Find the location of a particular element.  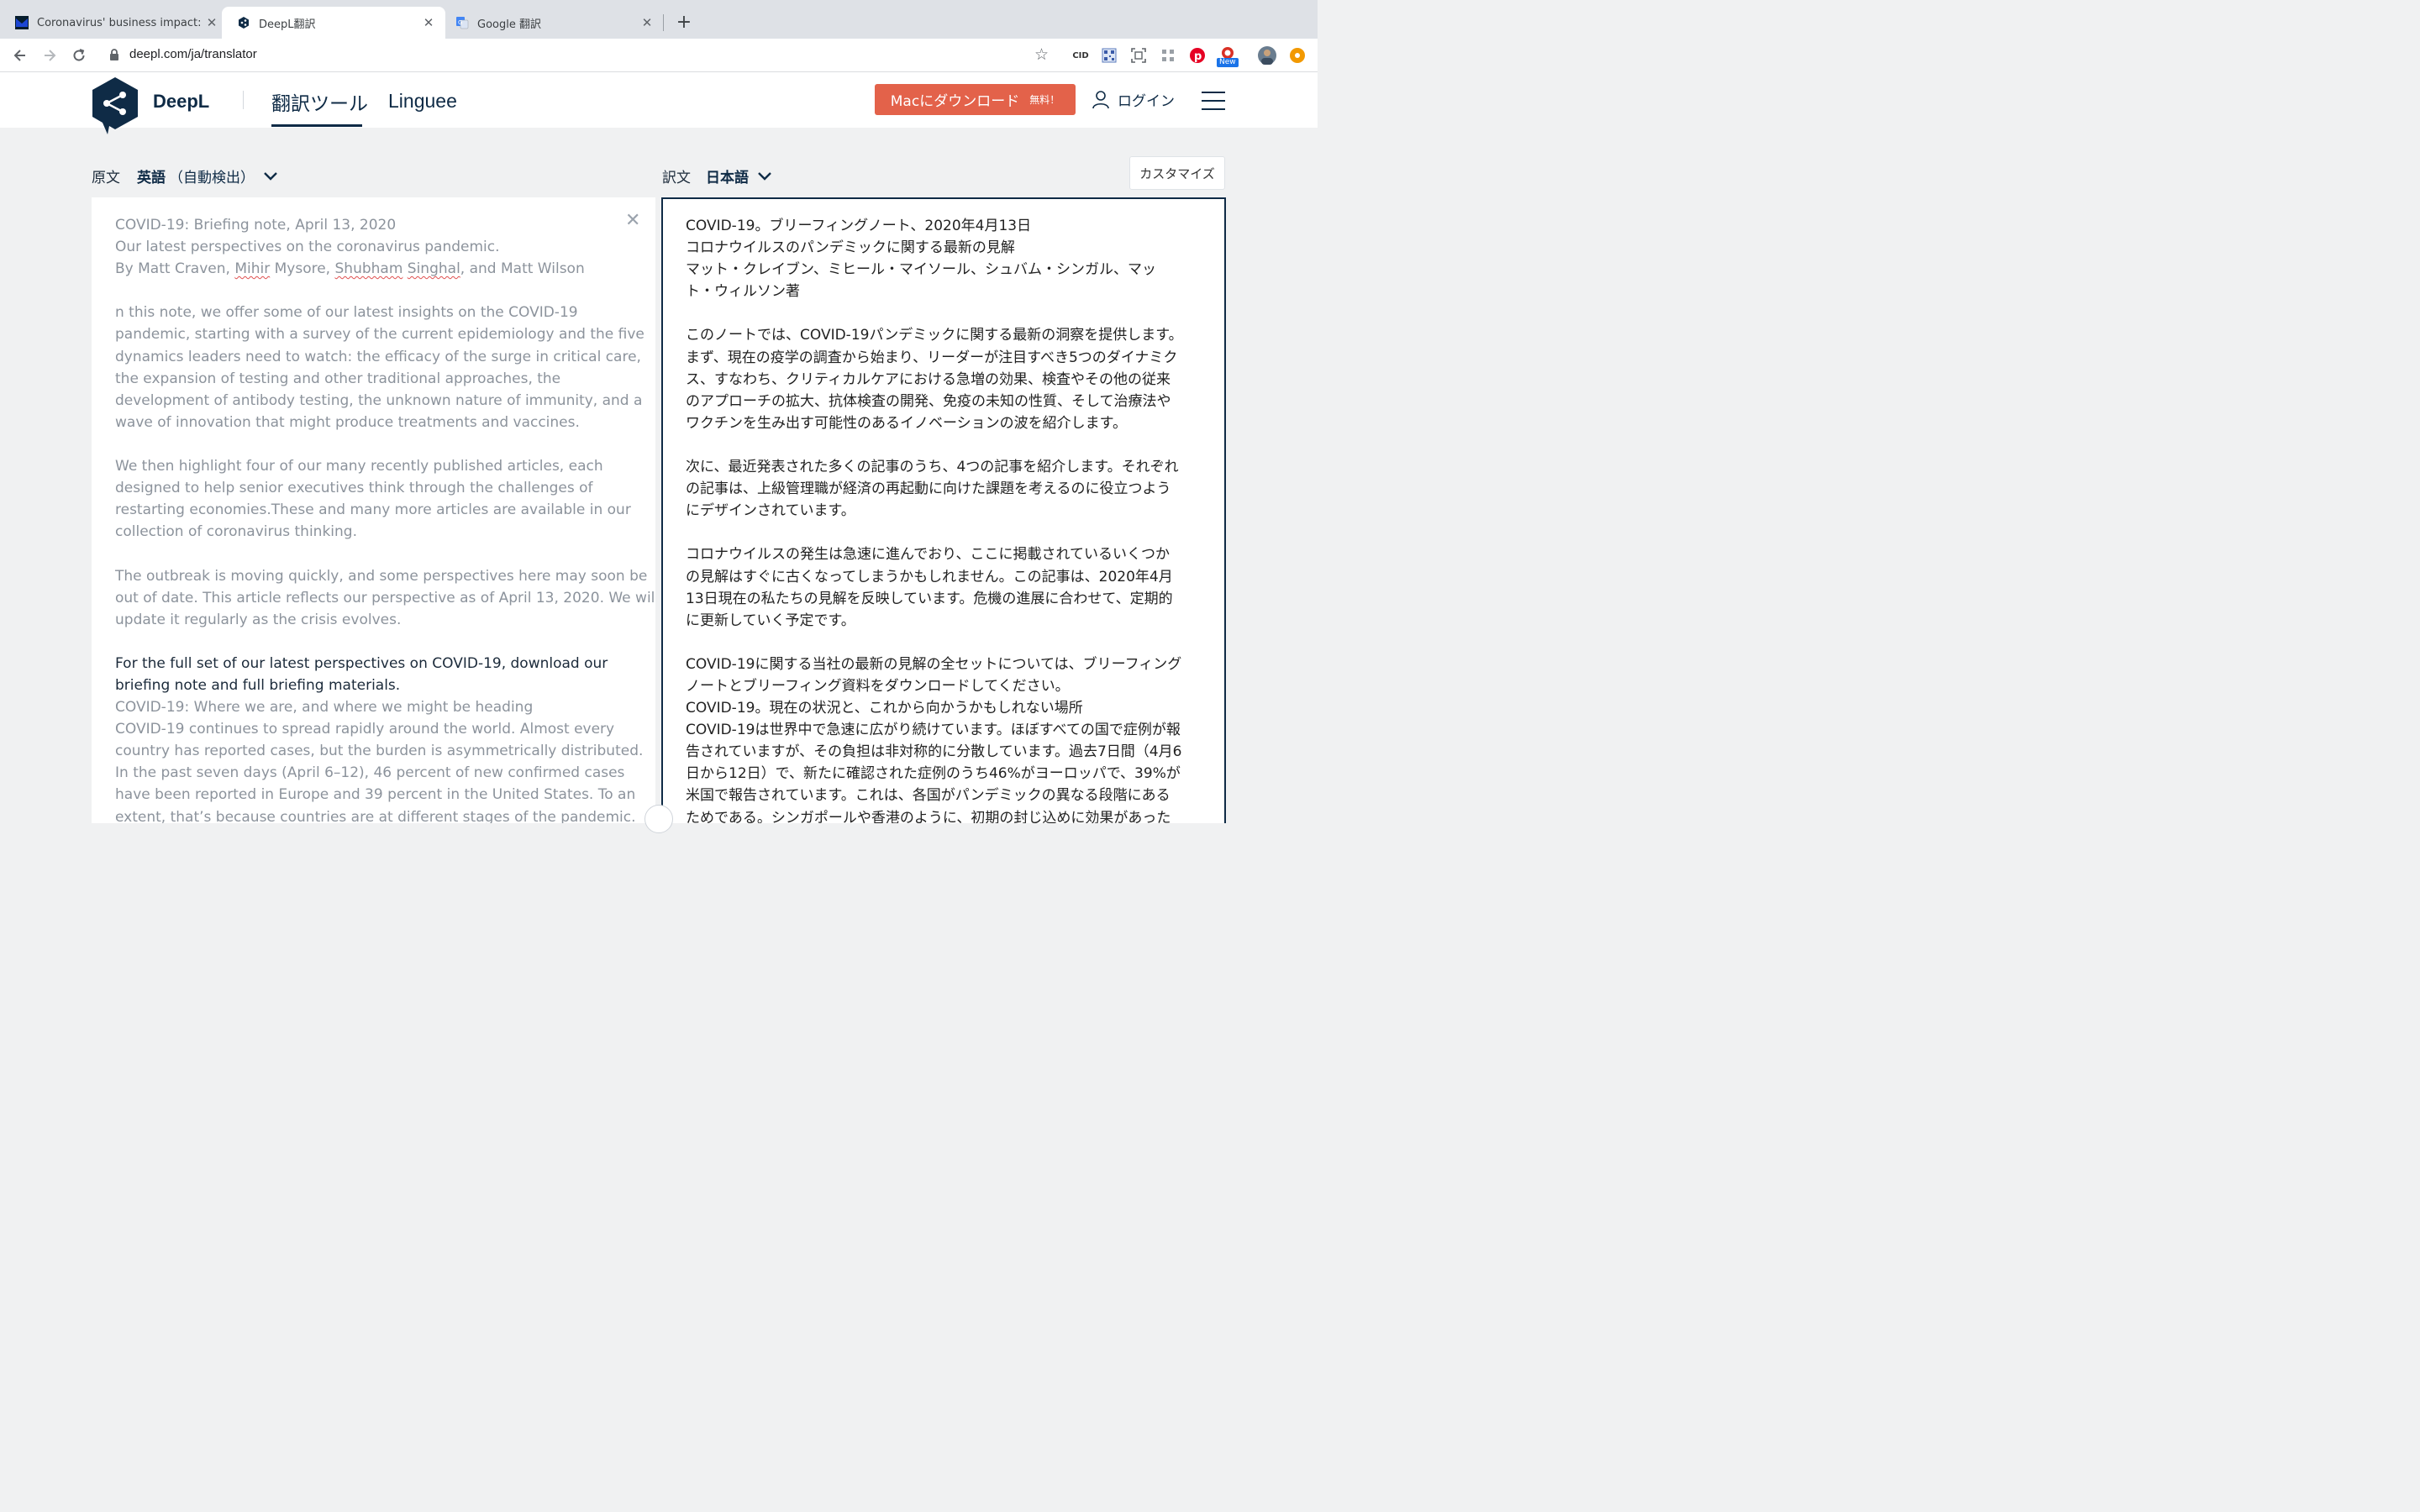

text-line: COVID-19は世界中で急速に広がり続けています。ほぼすべての国で症例が報 is located at coordinates (933, 730).